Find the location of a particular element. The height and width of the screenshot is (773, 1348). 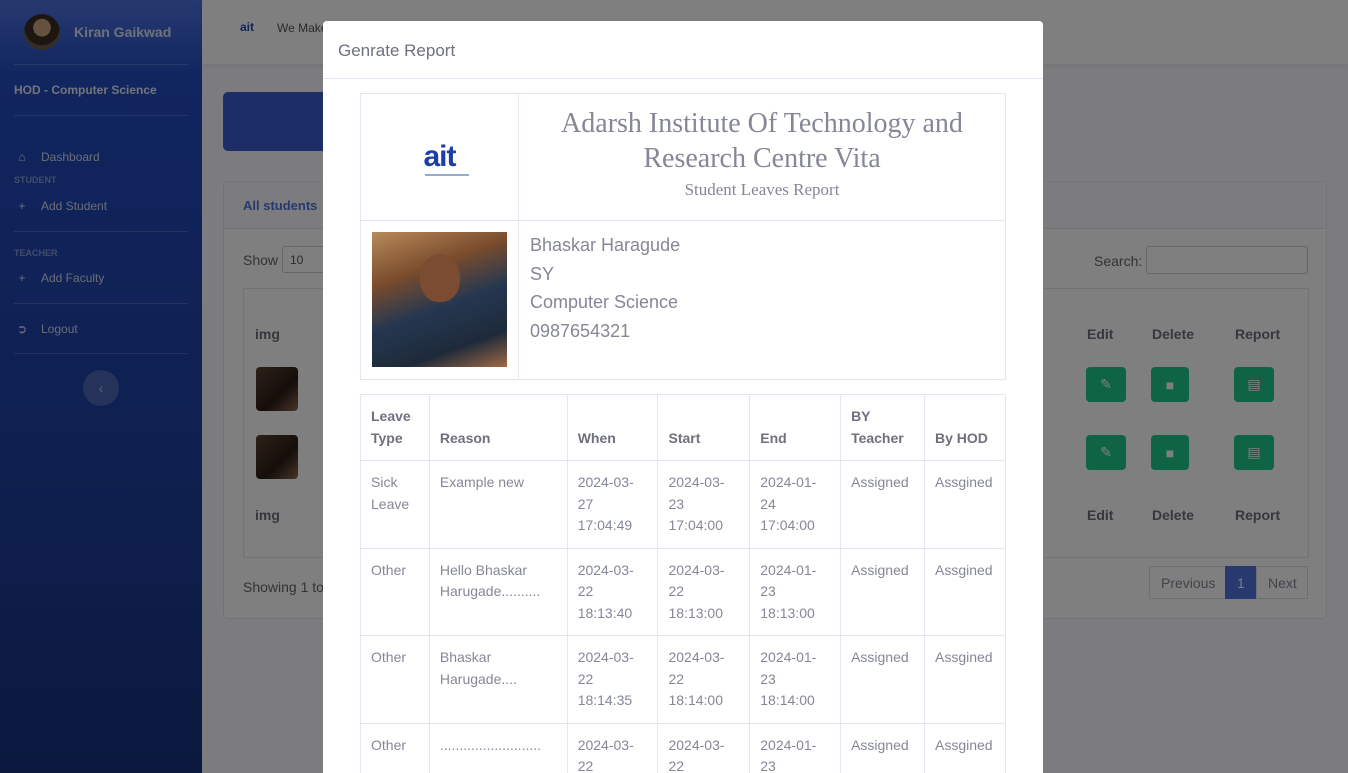

column-header: Leave Type is located at coordinates (395, 427).